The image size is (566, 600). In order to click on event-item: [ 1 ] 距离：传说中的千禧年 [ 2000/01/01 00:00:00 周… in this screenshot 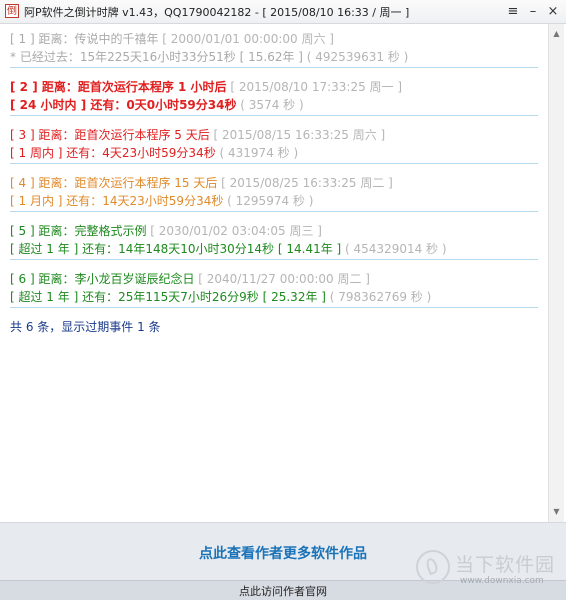, I will do `click(274, 49)`.